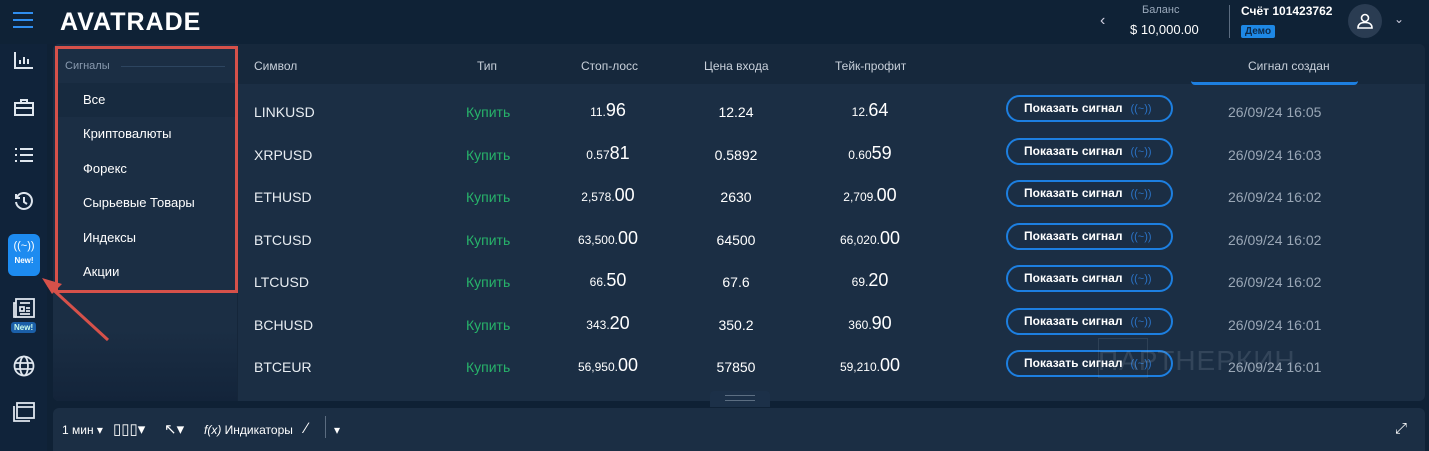 Image resolution: width=1429 pixels, height=451 pixels. What do you see at coordinates (628, 237) in the screenshot?
I see `stop-loss-pips: 00` at bounding box center [628, 237].